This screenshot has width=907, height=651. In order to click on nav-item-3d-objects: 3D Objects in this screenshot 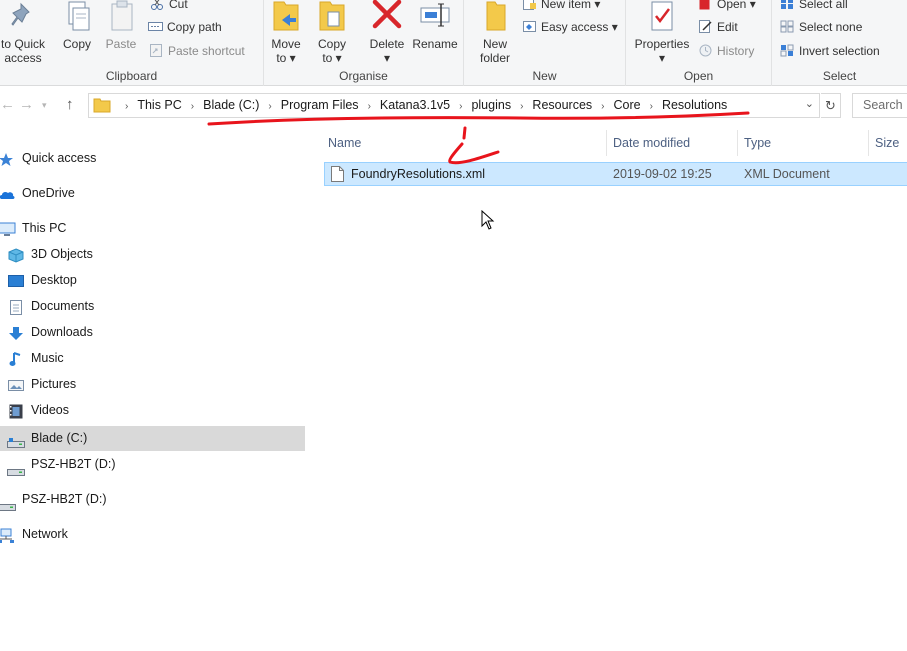, I will do `click(152, 254)`.